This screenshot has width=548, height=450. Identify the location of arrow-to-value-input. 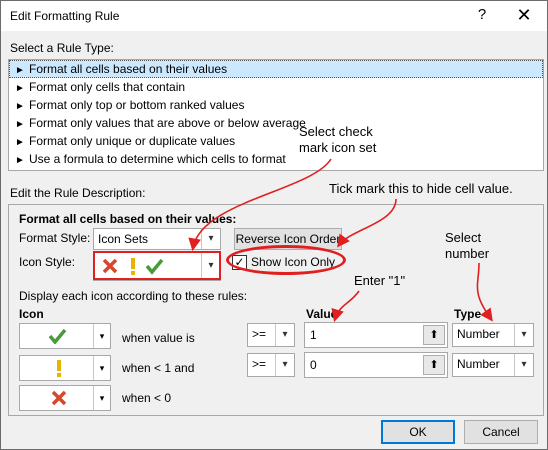
(345, 306).